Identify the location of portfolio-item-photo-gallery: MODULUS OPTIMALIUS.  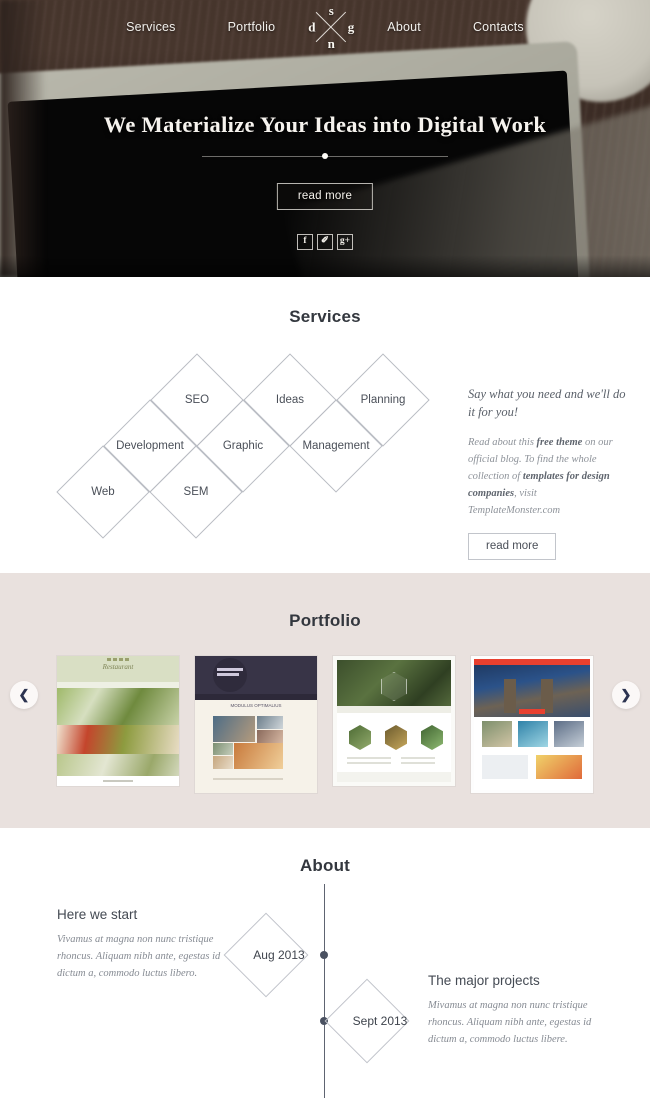
(256, 724).